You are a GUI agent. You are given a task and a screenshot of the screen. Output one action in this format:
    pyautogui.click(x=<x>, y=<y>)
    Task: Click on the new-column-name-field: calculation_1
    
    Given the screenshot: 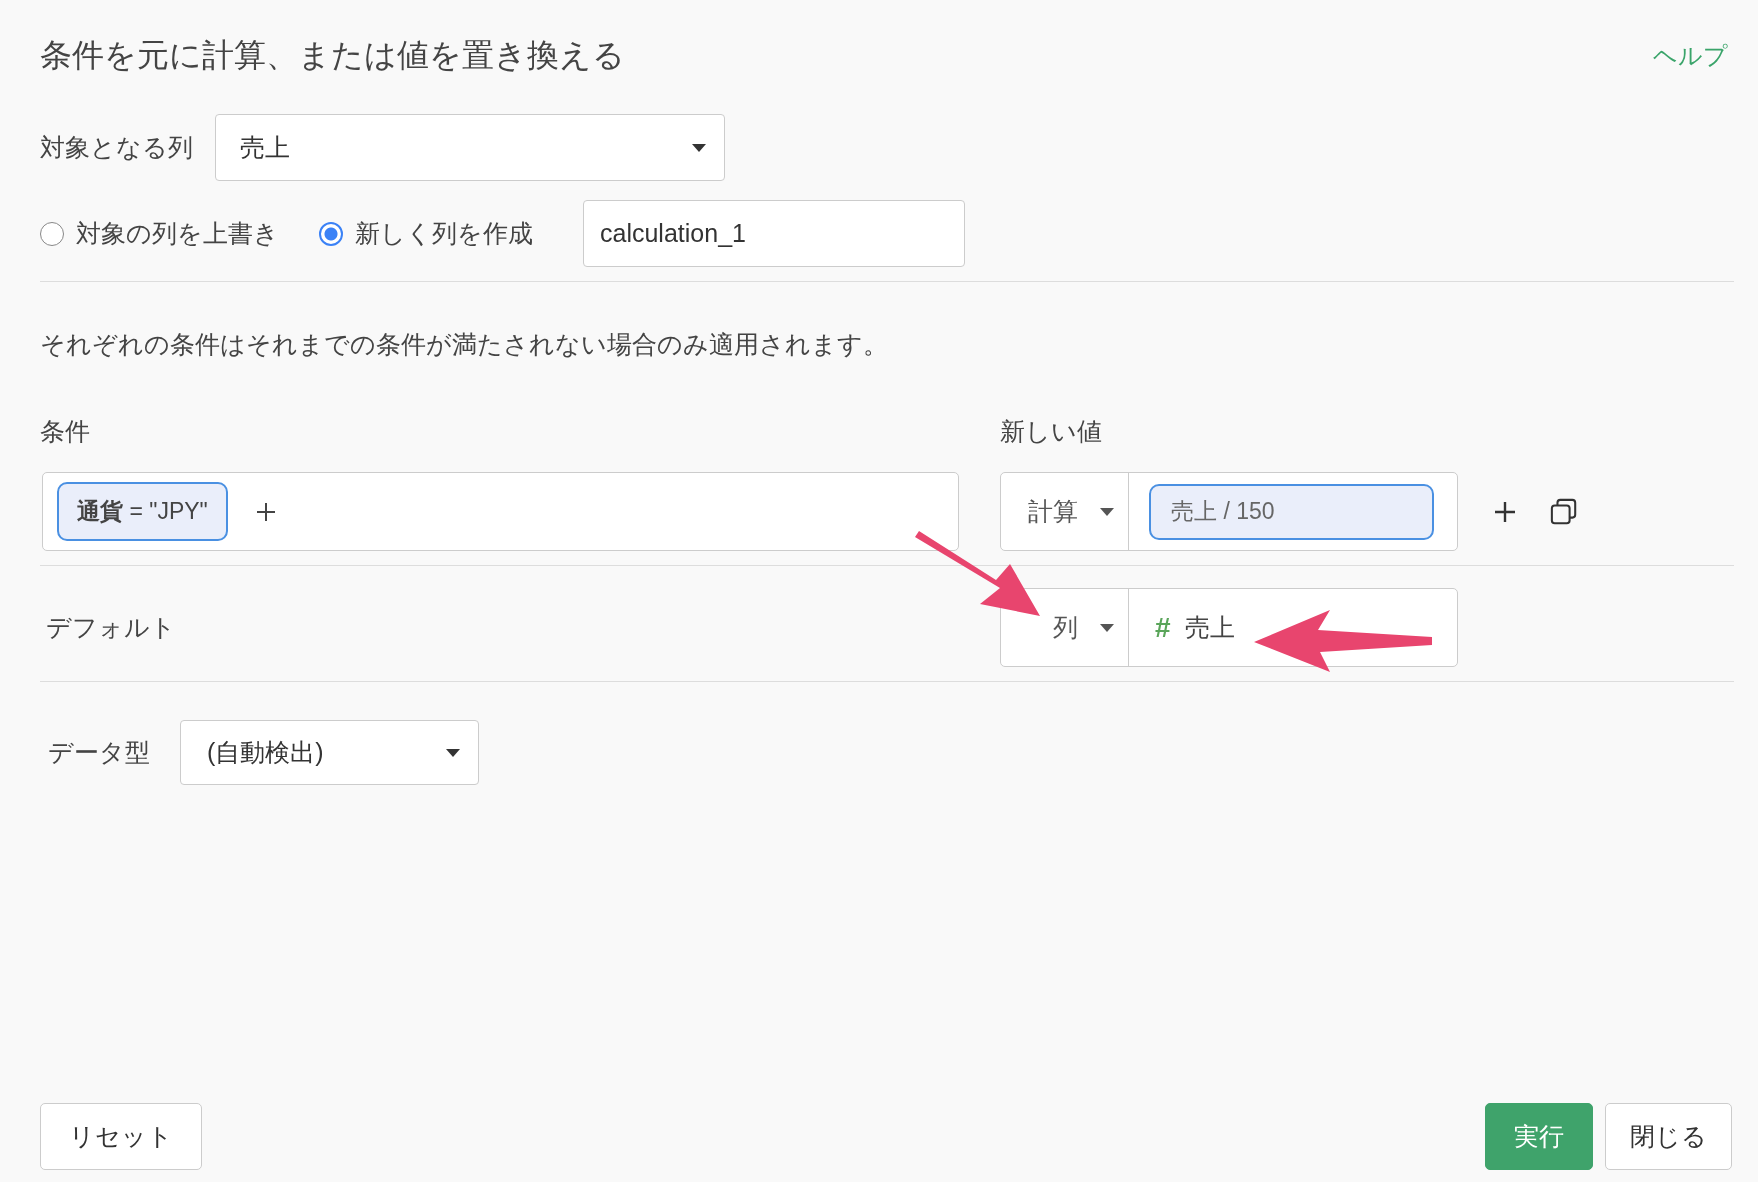 What is the action you would take?
    pyautogui.click(x=774, y=233)
    